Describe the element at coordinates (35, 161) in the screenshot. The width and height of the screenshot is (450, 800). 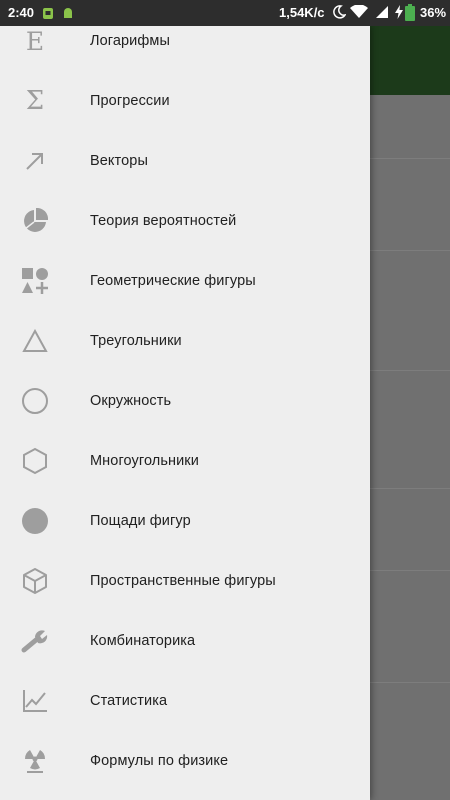
I see `arrow-up-right-icon` at that location.